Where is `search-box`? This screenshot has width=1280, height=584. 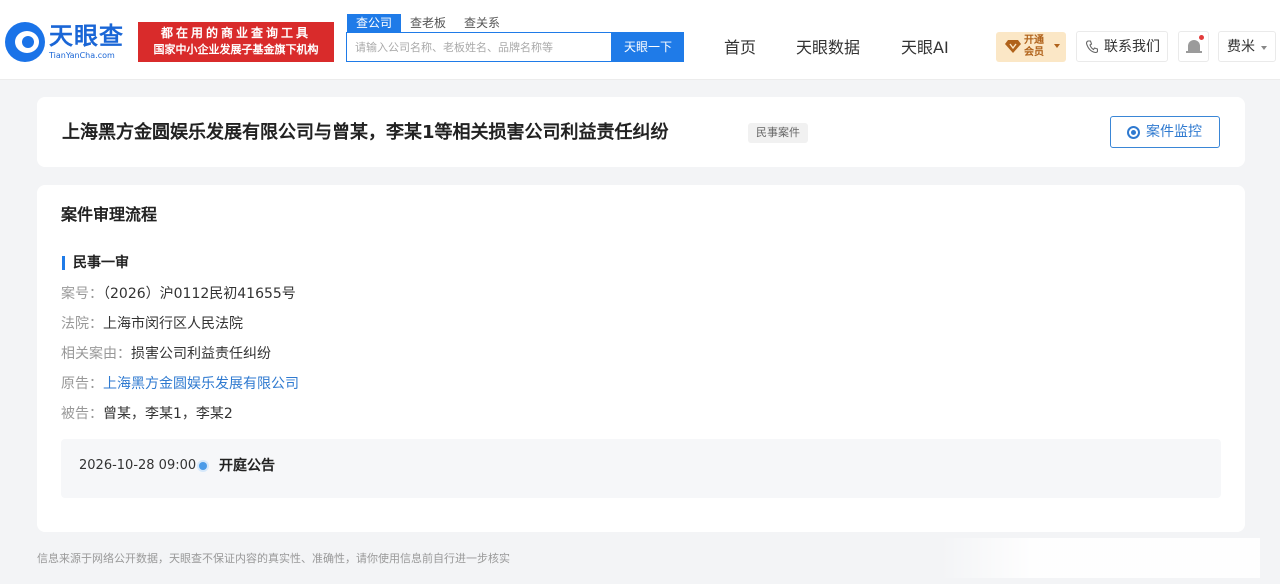
search-box is located at coordinates (479, 47).